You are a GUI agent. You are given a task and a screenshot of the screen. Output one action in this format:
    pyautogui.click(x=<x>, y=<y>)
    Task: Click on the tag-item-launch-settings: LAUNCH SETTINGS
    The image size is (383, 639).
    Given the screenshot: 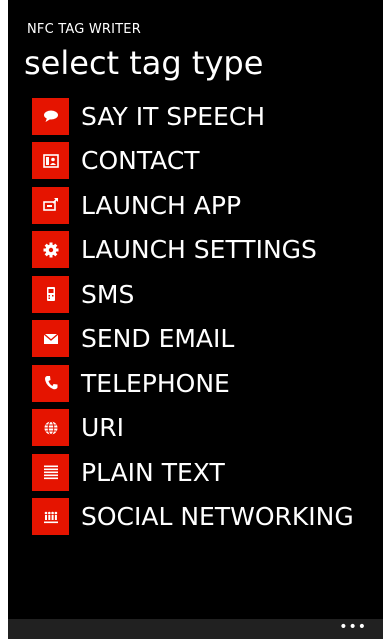 What is the action you would take?
    pyautogui.click(x=207, y=250)
    